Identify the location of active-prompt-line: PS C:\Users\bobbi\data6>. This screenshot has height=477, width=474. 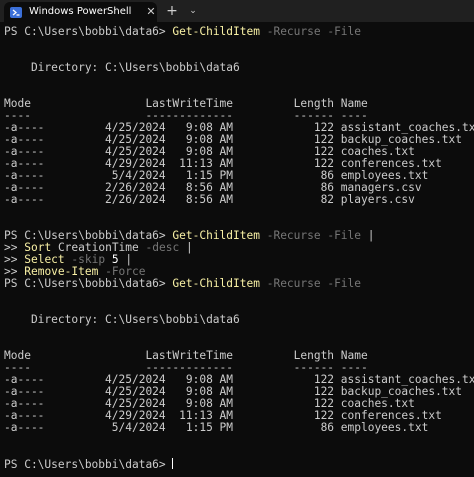
(89, 464).